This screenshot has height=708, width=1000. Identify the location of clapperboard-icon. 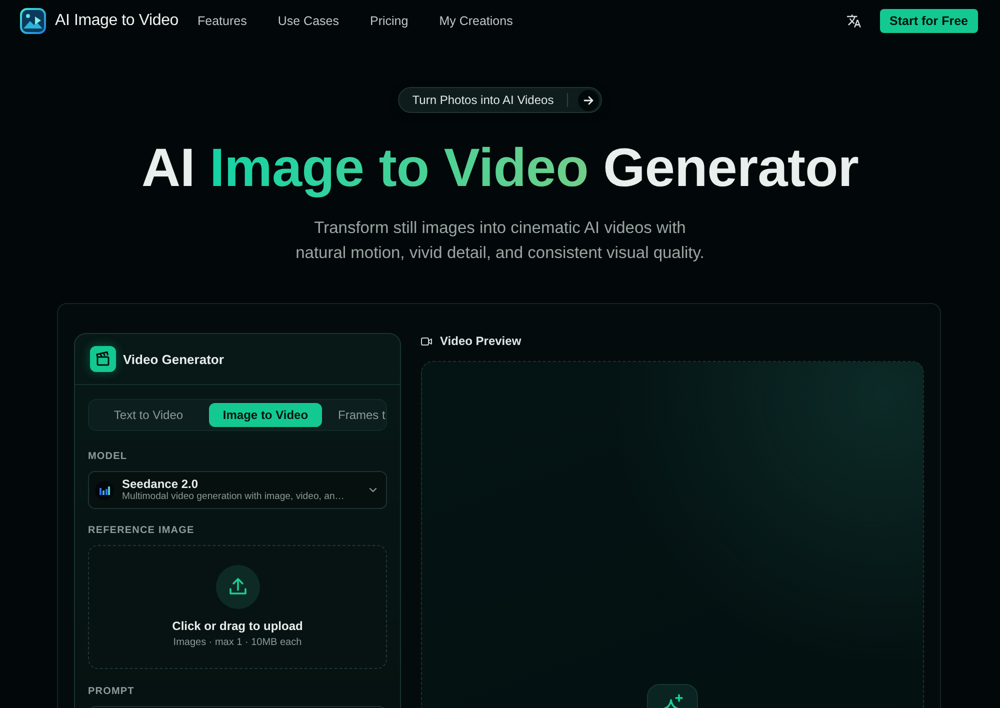
(103, 359).